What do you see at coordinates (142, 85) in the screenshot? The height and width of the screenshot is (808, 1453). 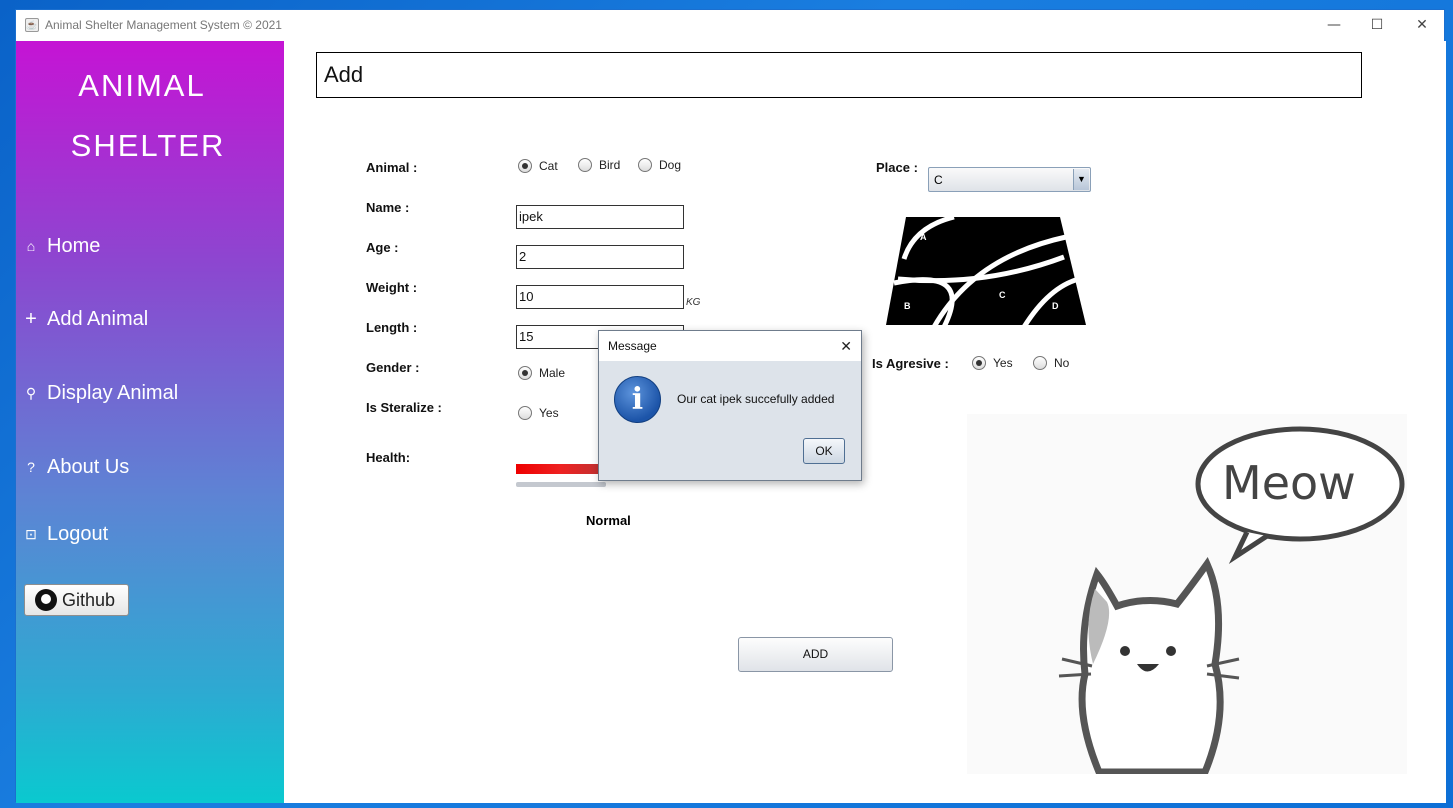 I see `brand-title-line1: ANIMAL` at bounding box center [142, 85].